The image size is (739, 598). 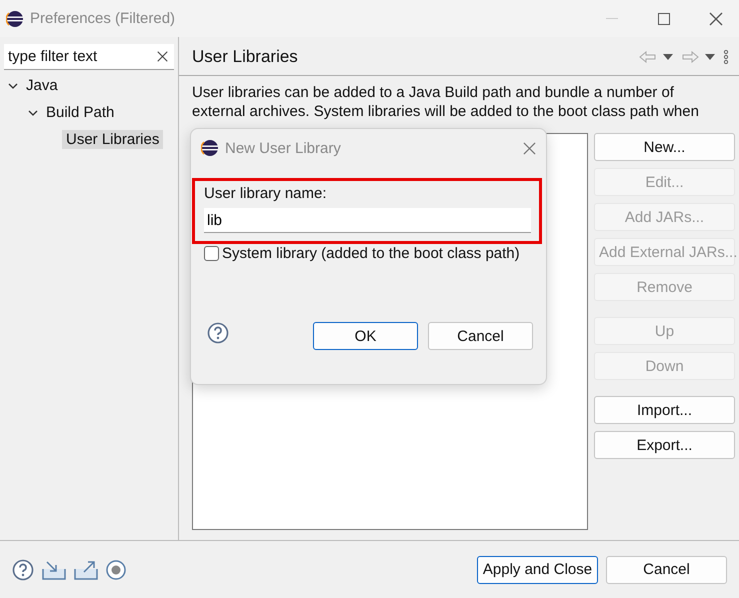 I want to click on footer-button: Apply and Close, so click(x=537, y=570).